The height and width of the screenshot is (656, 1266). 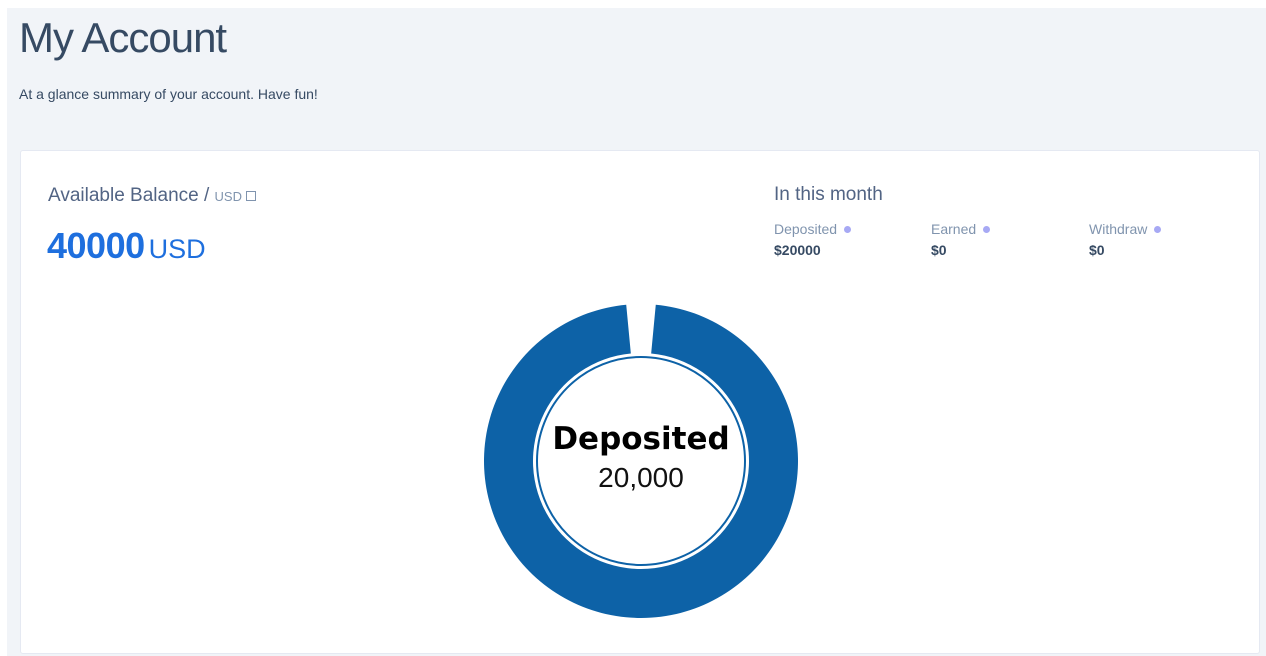 What do you see at coordinates (640, 439) in the screenshot?
I see `donut-center-label: Deposited` at bounding box center [640, 439].